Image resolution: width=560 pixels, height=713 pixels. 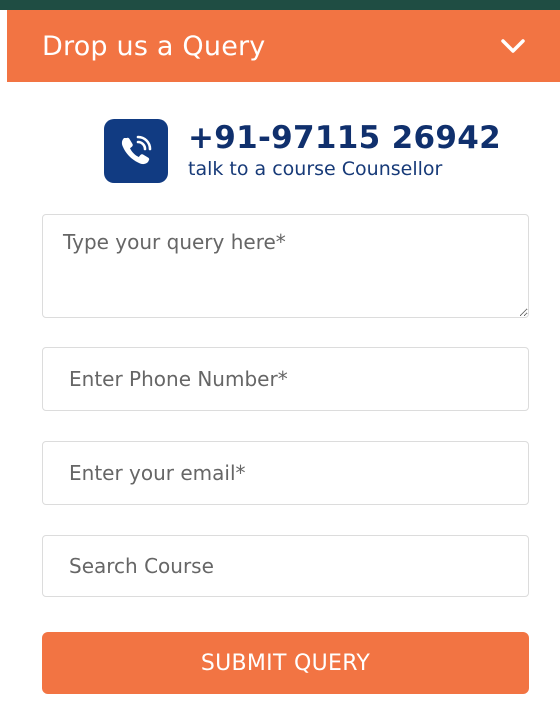 I want to click on top-strip, so click(x=280, y=5).